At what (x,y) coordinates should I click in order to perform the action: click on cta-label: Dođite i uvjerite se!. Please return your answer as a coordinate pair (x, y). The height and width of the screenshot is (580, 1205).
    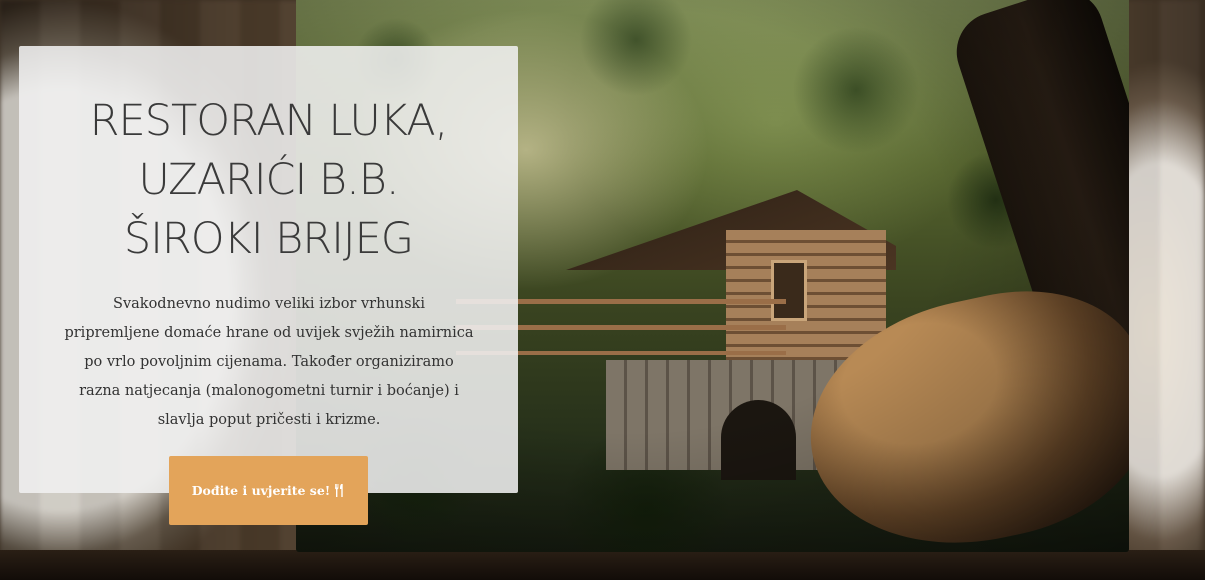
    Looking at the image, I should click on (261, 490).